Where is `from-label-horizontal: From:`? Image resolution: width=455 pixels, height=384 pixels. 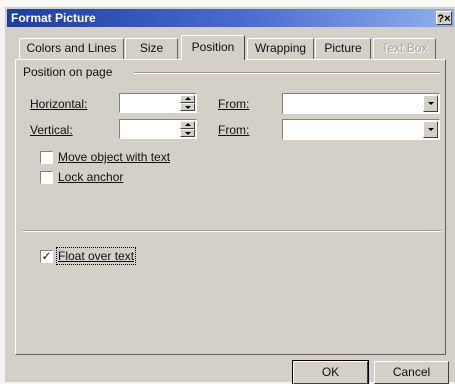
from-label-horizontal: From: is located at coordinates (233, 104).